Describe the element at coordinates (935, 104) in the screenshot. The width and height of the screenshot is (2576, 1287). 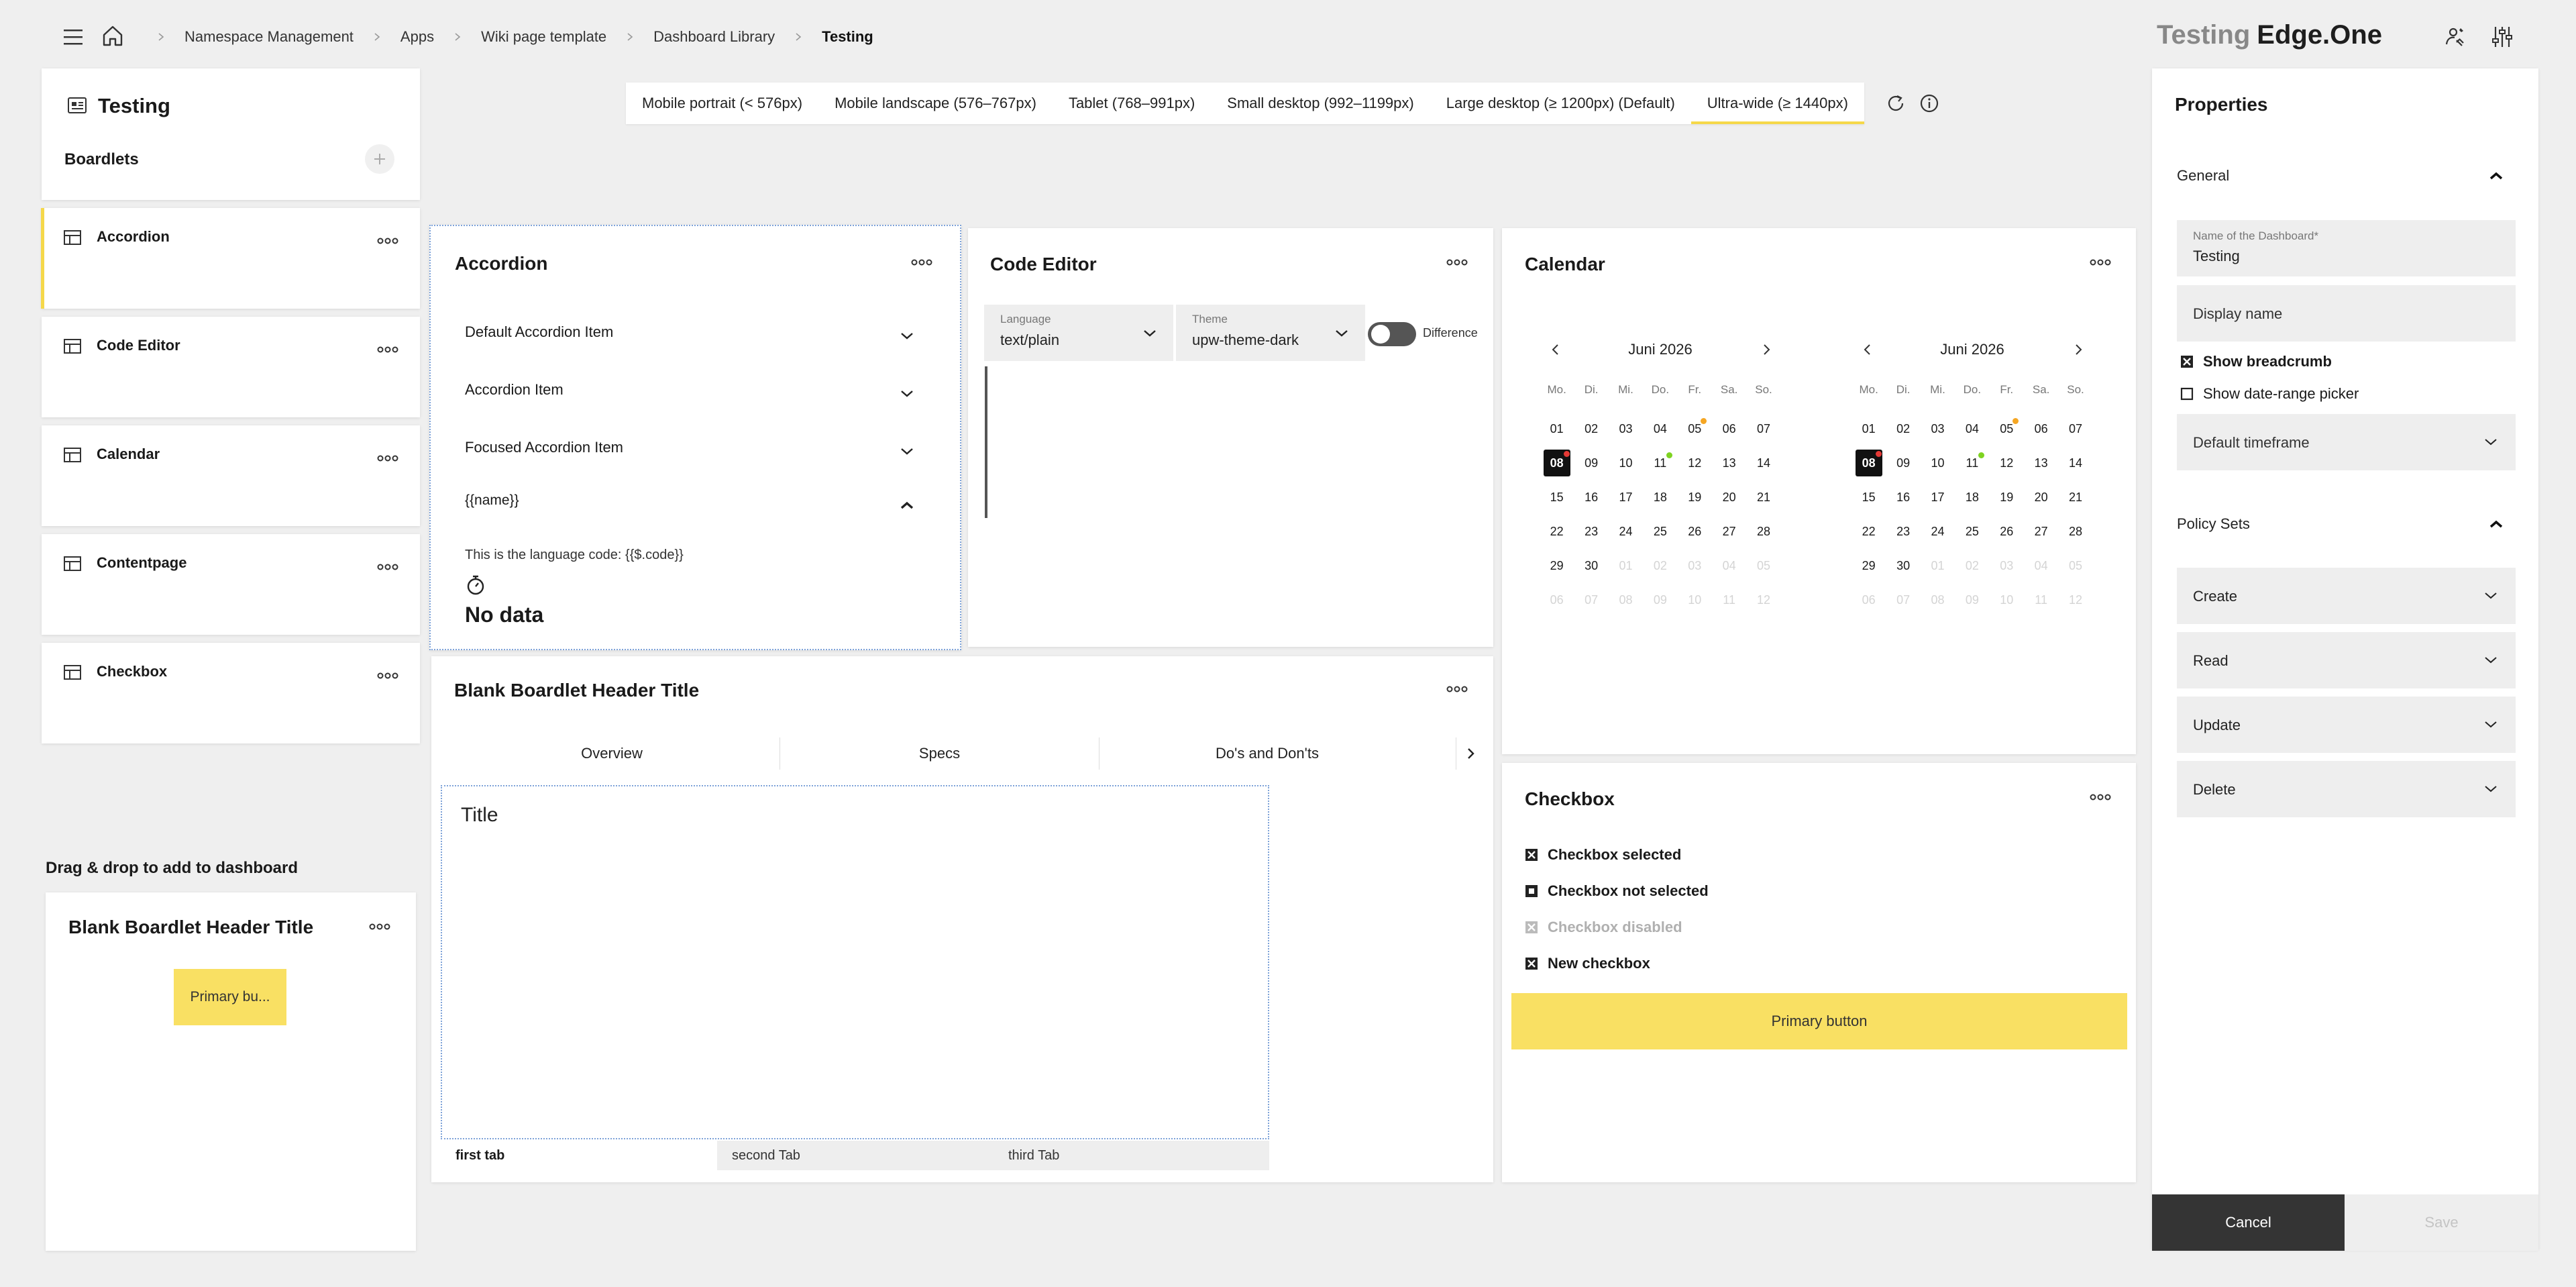
I see `tab-mobile-landscape: Mobile landscape (576–767px)` at that location.